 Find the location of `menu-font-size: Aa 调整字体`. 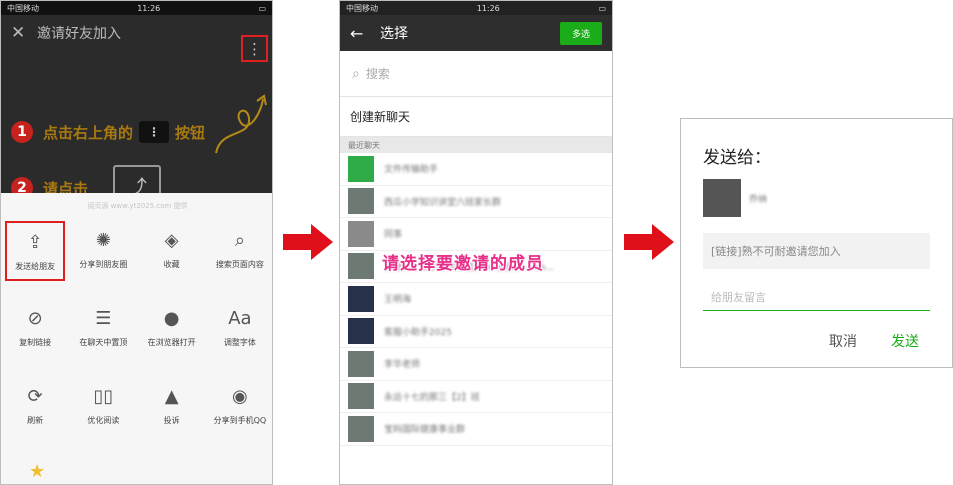

menu-font-size: Aa 调整字体 is located at coordinates (239, 329).